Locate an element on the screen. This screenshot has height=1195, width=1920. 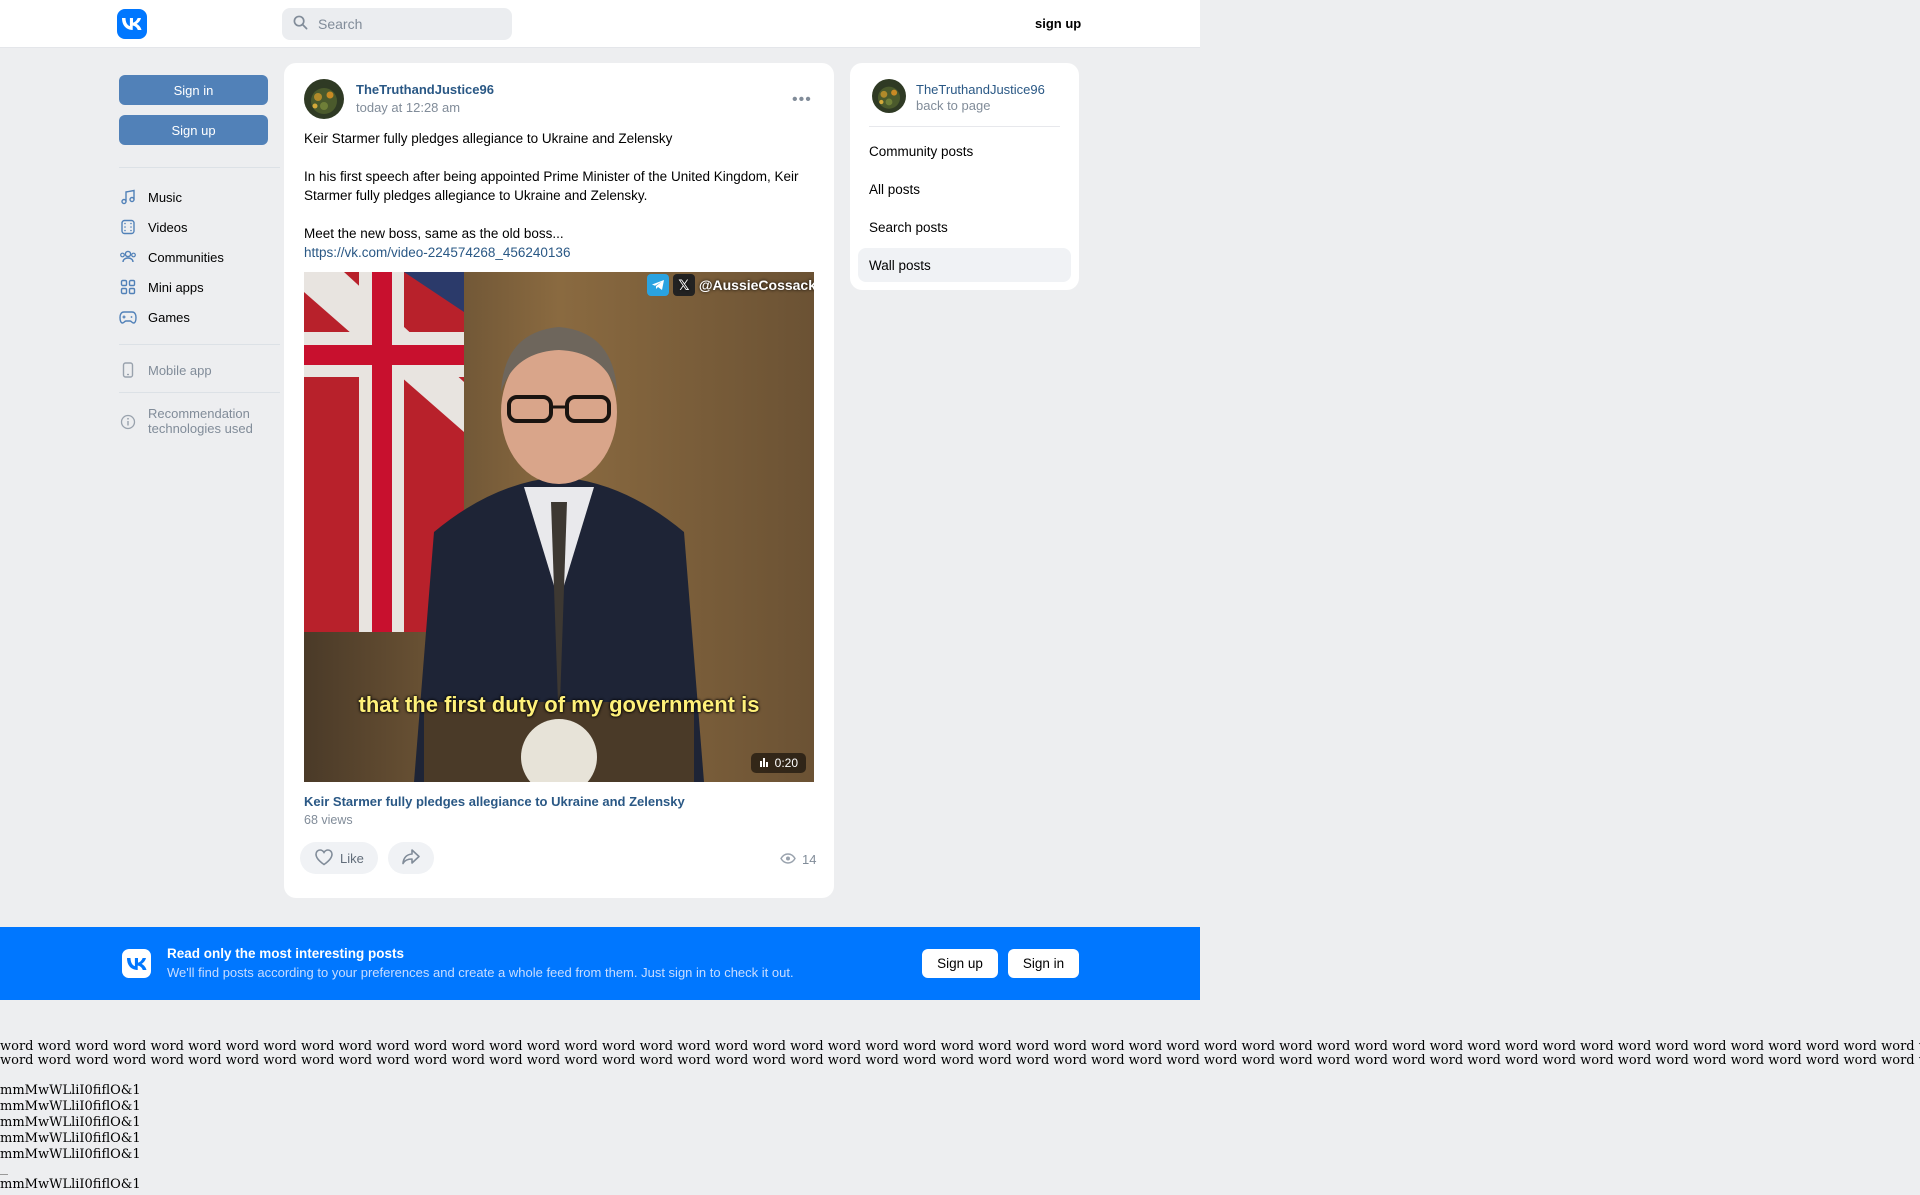
video-watermark: 𝕏 @AussieCossack is located at coordinates (730, 285).